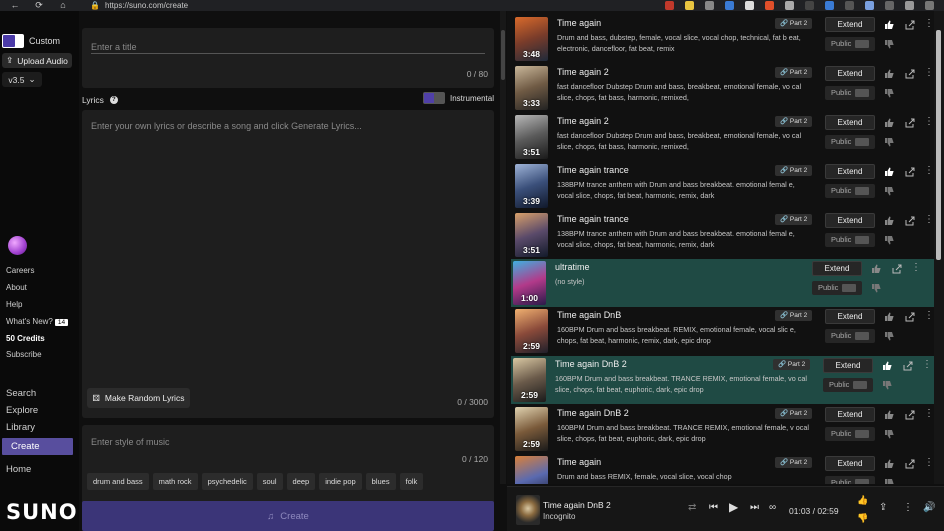  What do you see at coordinates (39, 5) in the screenshot?
I see `reload-icon: ⟳` at bounding box center [39, 5].